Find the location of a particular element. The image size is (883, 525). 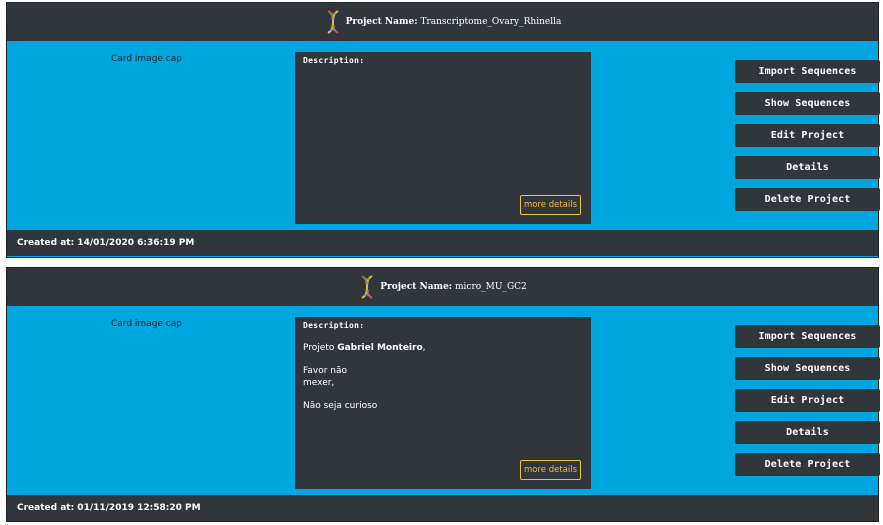

description-text: Favor não is located at coordinates (325, 371).